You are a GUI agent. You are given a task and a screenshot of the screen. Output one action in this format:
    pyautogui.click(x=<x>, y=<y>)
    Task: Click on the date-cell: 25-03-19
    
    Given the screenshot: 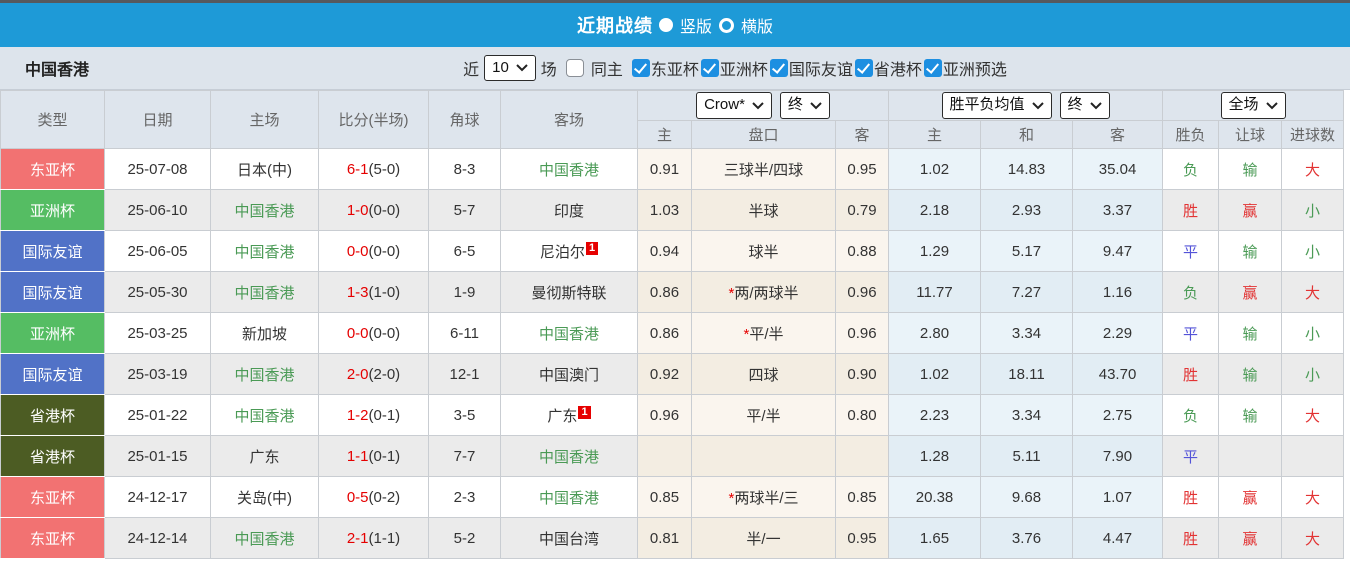 What is the action you would take?
    pyautogui.click(x=157, y=374)
    